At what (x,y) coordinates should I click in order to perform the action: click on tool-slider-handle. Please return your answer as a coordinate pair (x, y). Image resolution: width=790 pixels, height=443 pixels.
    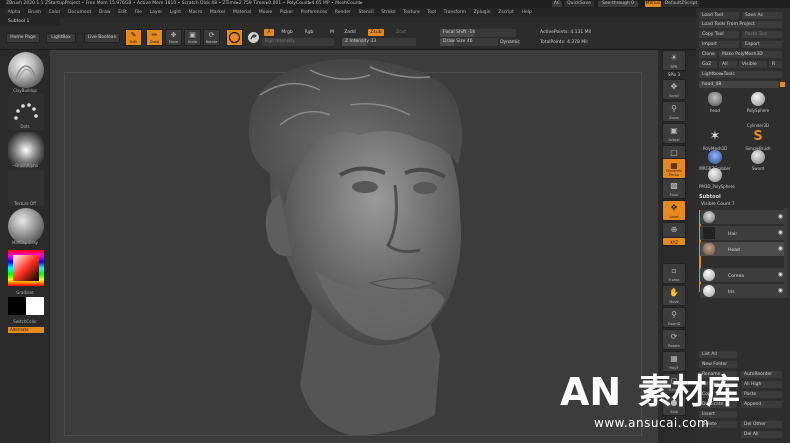
    Looking at the image, I should click on (782, 84).